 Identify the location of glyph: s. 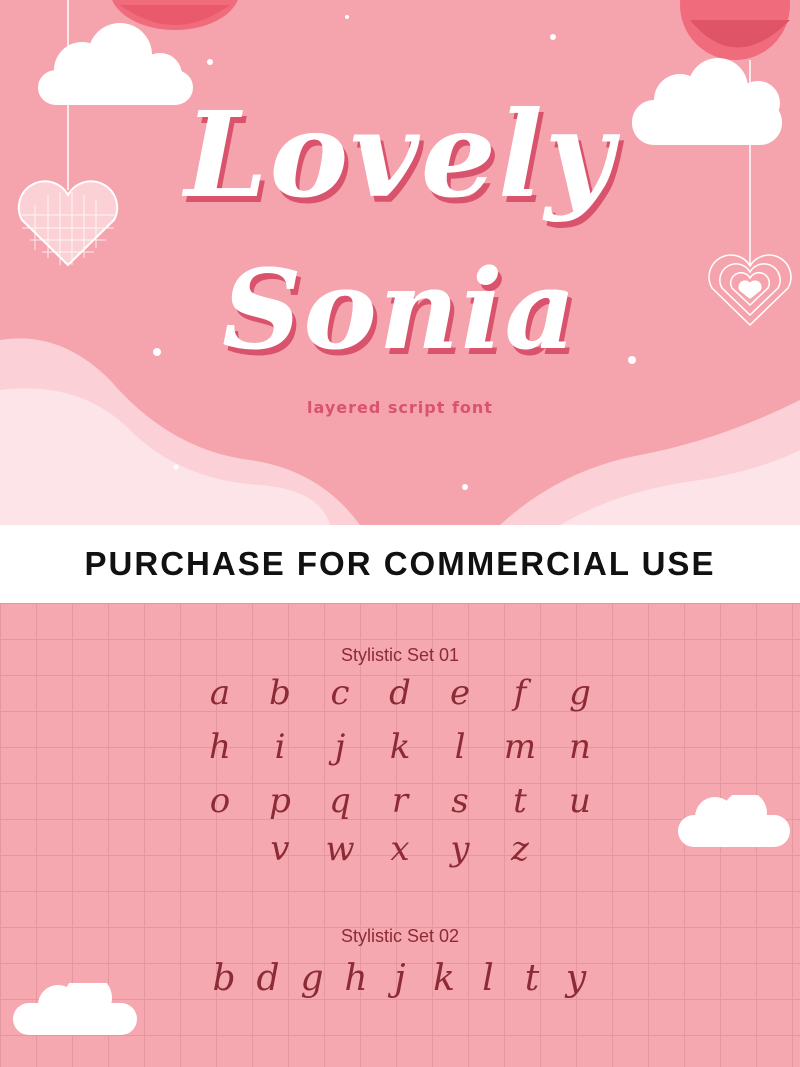
(460, 801).